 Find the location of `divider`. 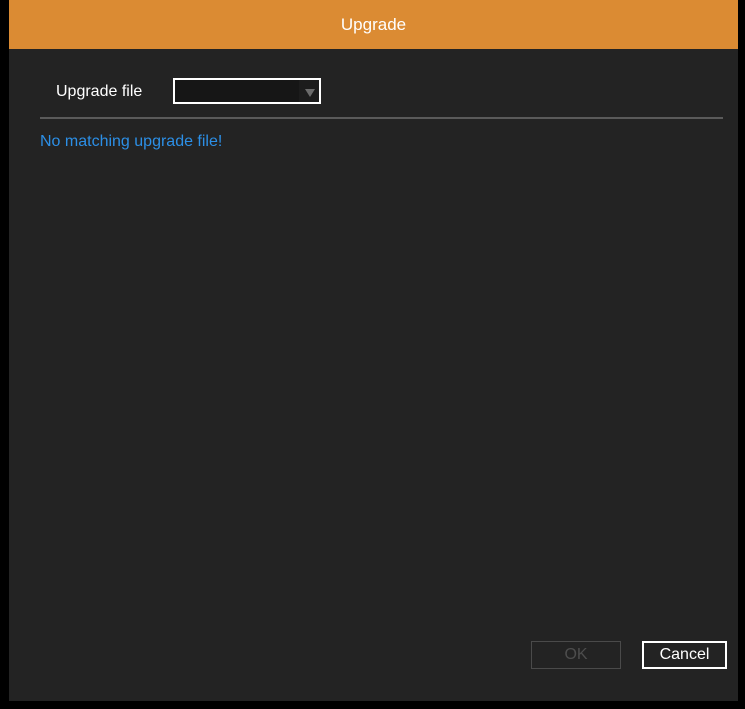

divider is located at coordinates (381, 118).